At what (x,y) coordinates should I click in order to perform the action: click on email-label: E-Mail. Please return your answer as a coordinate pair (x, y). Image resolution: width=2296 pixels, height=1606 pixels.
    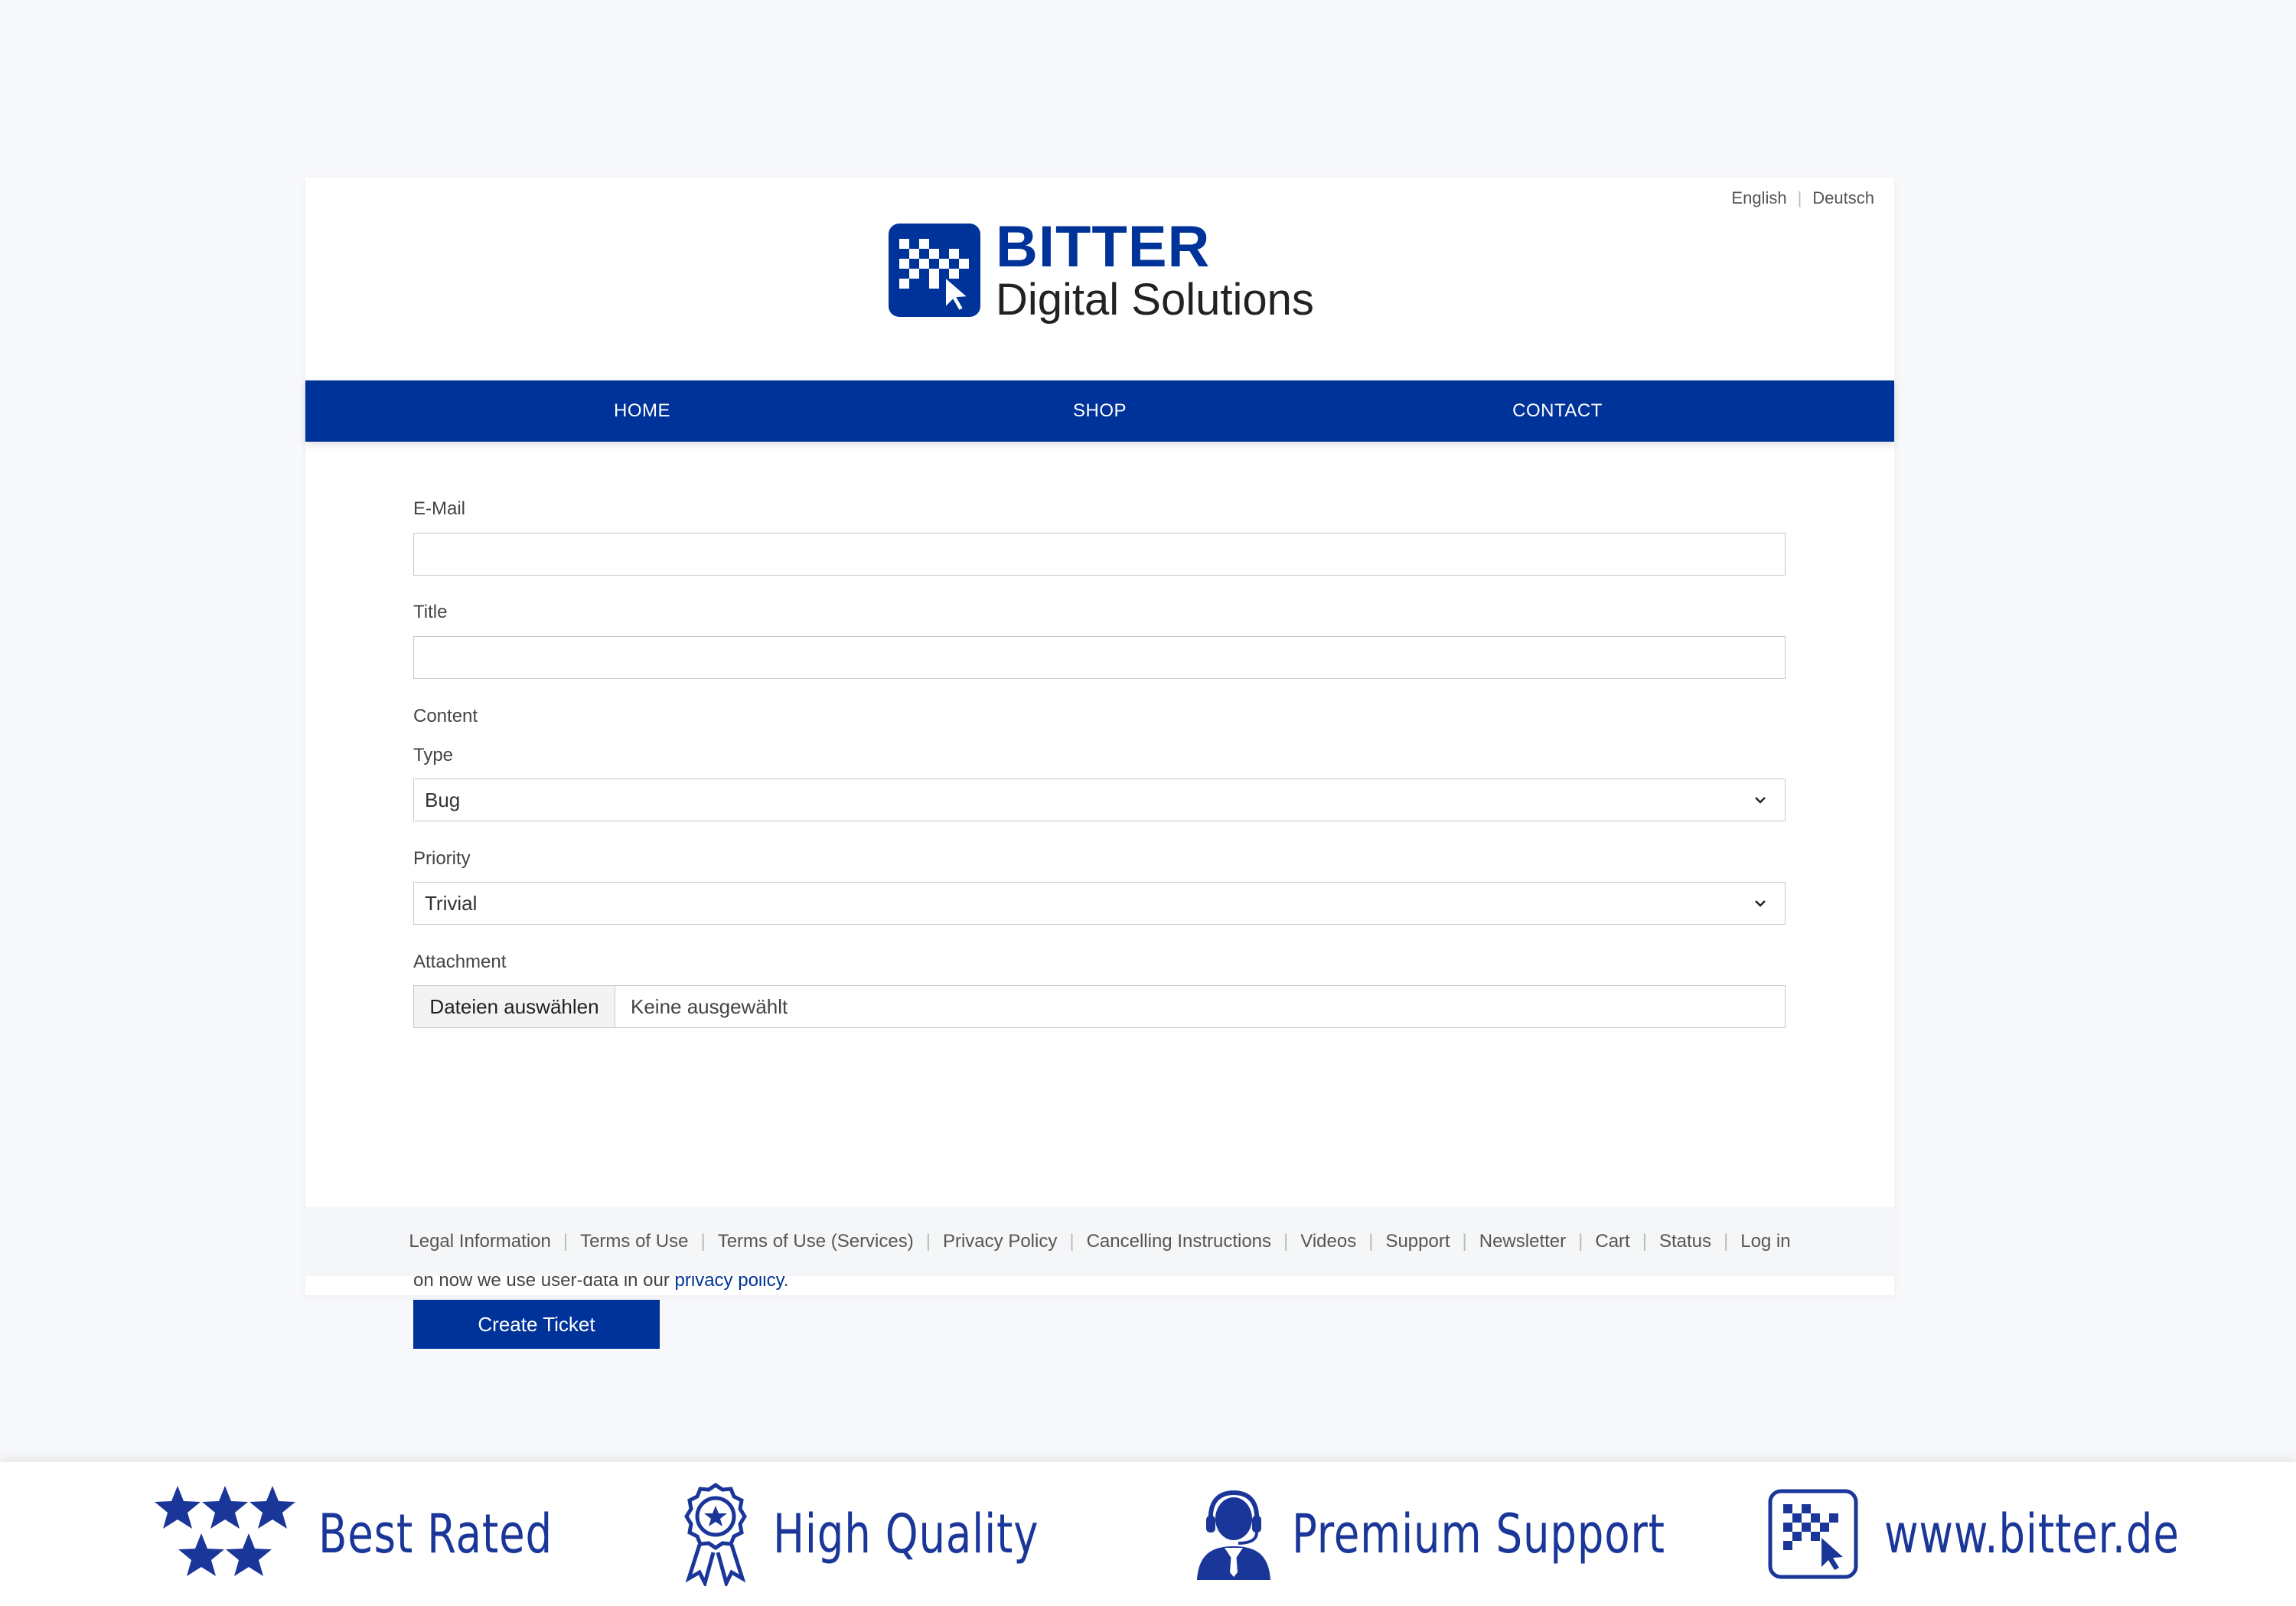
    Looking at the image, I should click on (439, 508).